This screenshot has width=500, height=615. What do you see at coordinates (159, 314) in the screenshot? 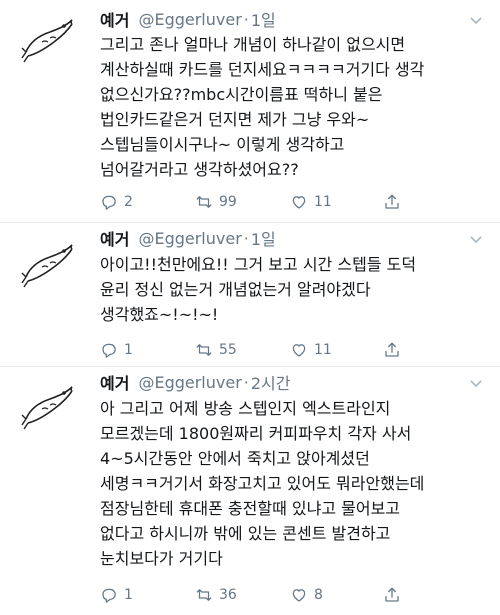
I see `tweet-text-line: 생각했죠~!~!~!` at bounding box center [159, 314].